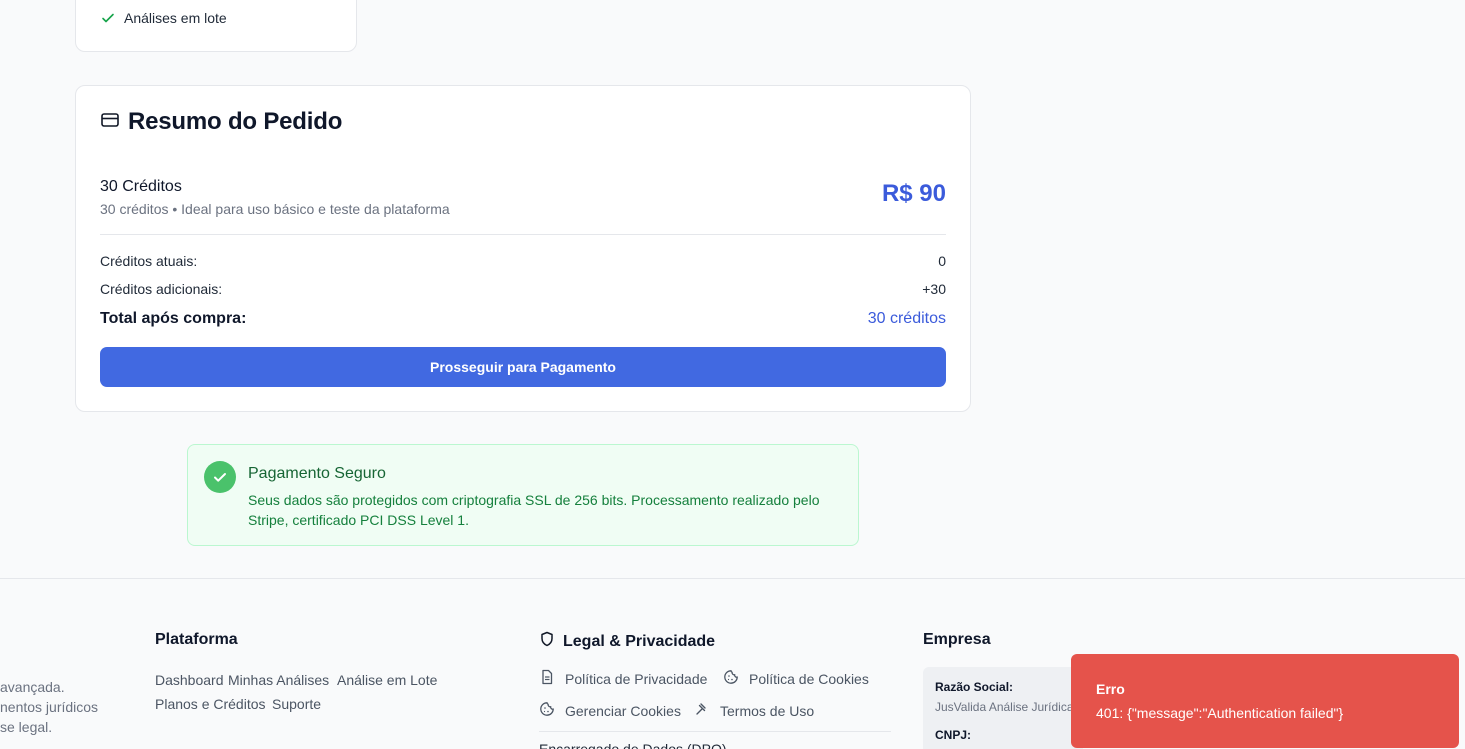  What do you see at coordinates (767, 710) in the screenshot?
I see `footer-link-terms-label: Termos de Uso` at bounding box center [767, 710].